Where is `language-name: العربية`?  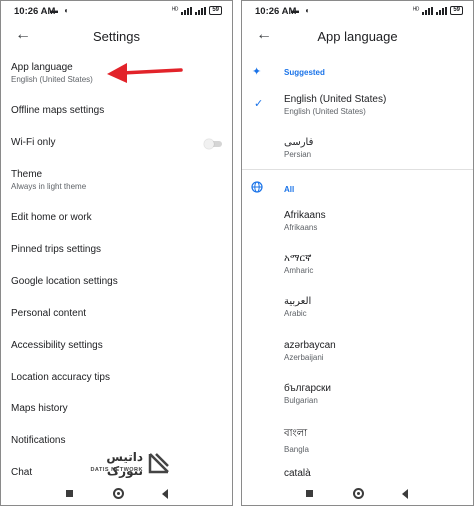 language-name: العربية is located at coordinates (298, 301).